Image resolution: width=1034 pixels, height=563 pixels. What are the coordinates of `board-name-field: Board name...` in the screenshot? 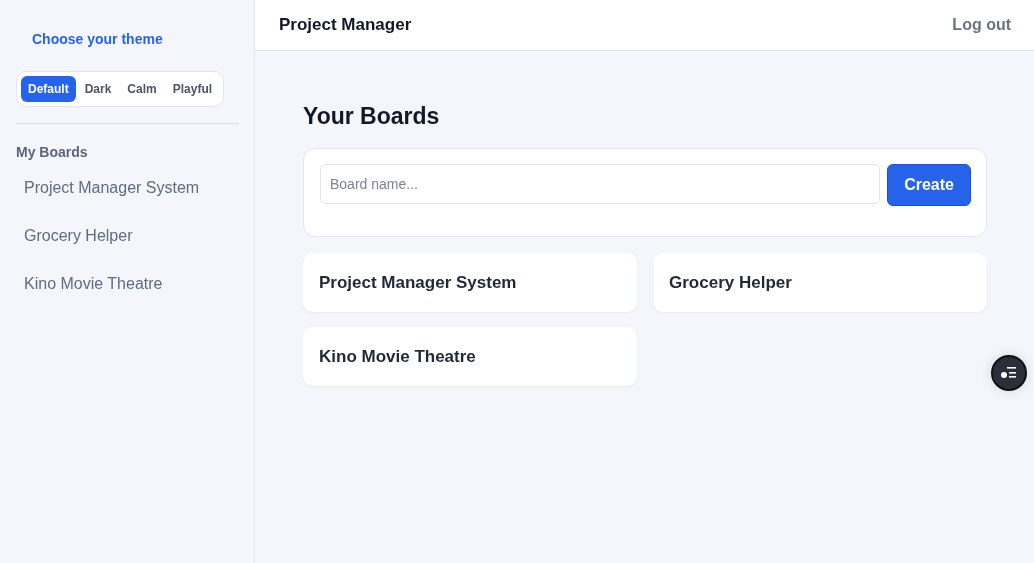 It's located at (600, 184).